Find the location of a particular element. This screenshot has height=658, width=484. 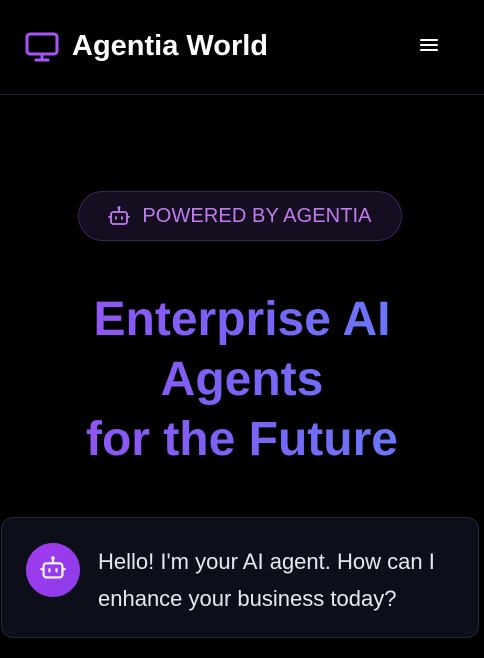

agent-avatar is located at coordinates (53, 570).